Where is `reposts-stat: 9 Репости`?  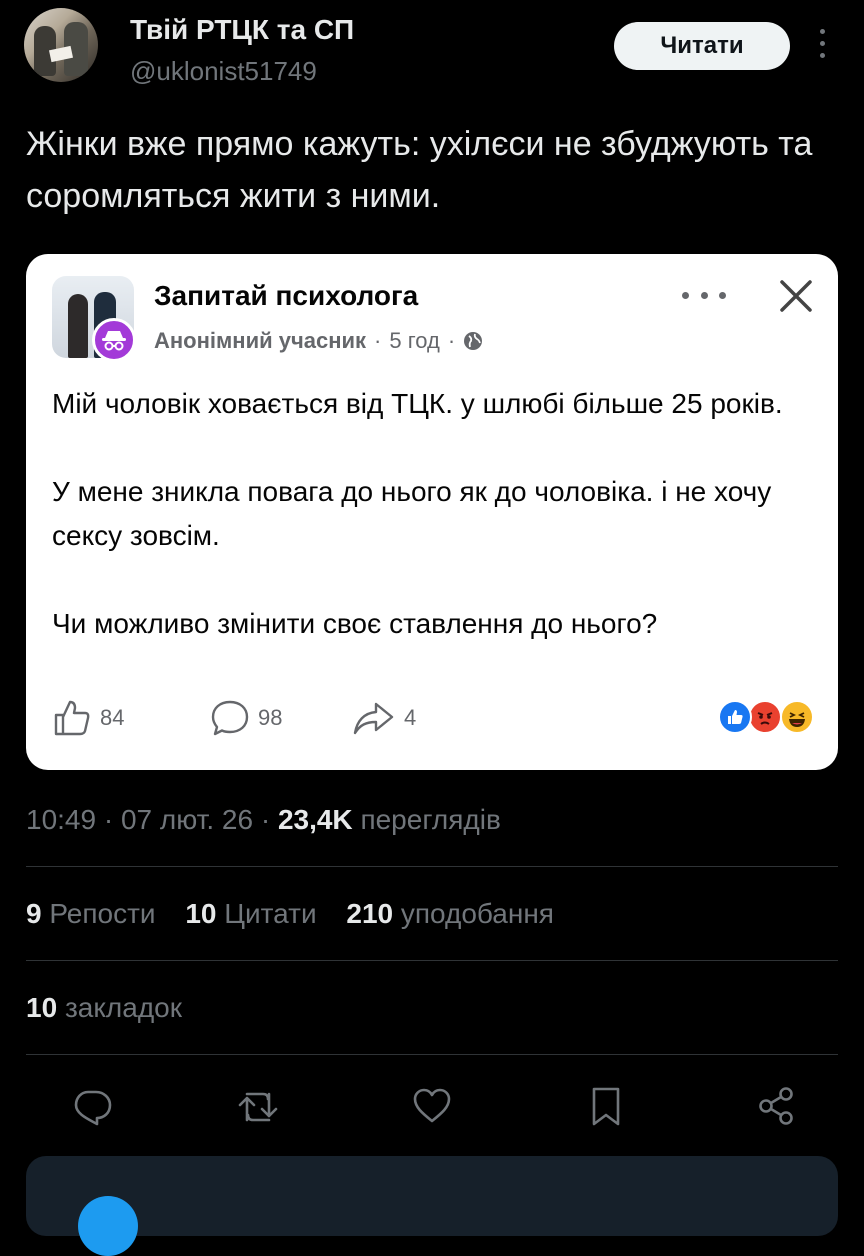 reposts-stat: 9 Репости is located at coordinates (91, 913).